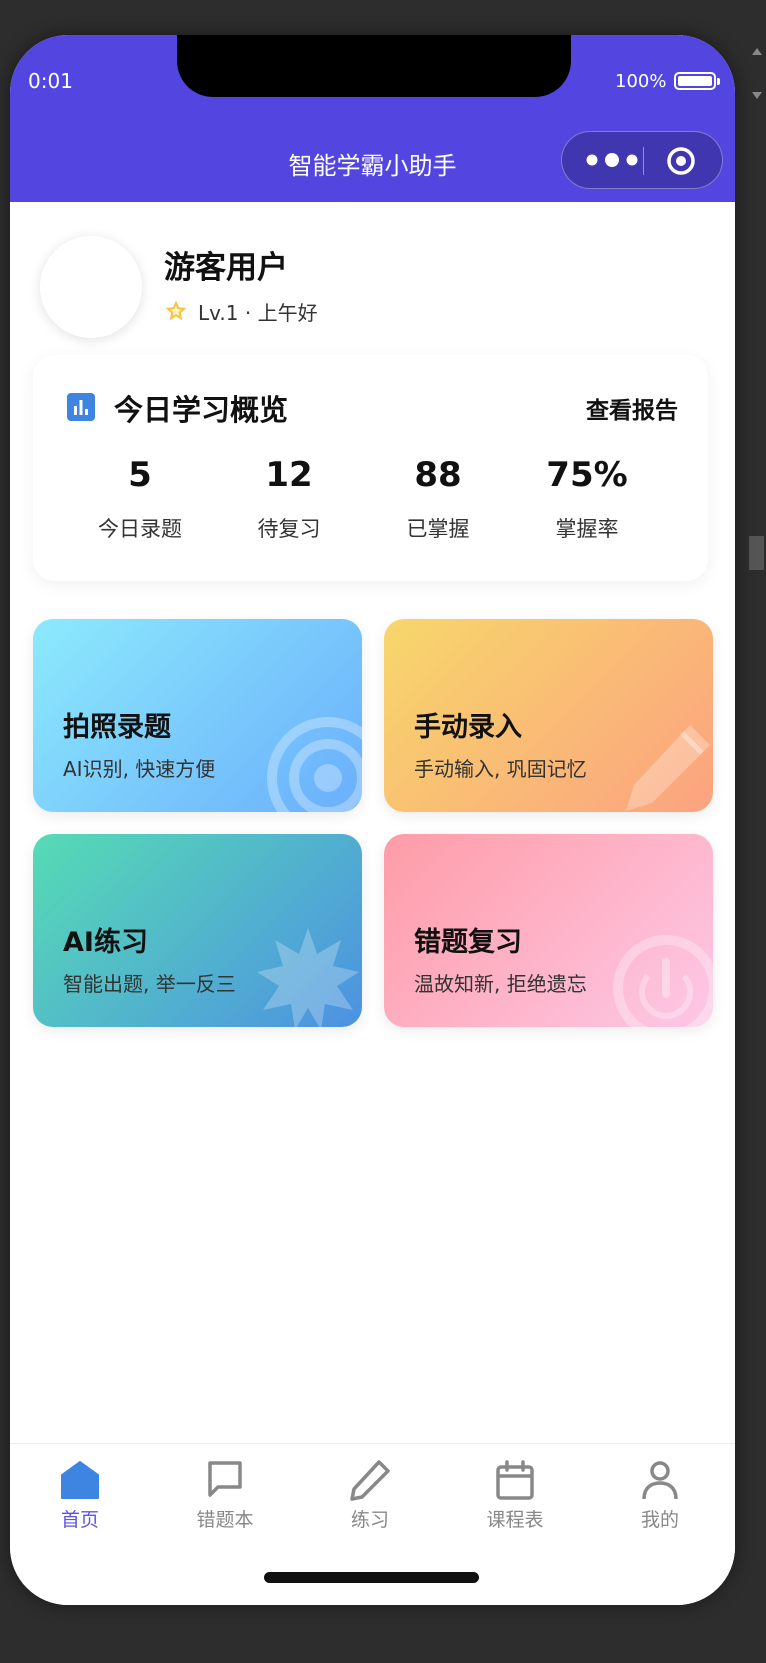 Image resolution: width=766 pixels, height=1663 pixels. I want to click on badge-icon, so click(308, 977).